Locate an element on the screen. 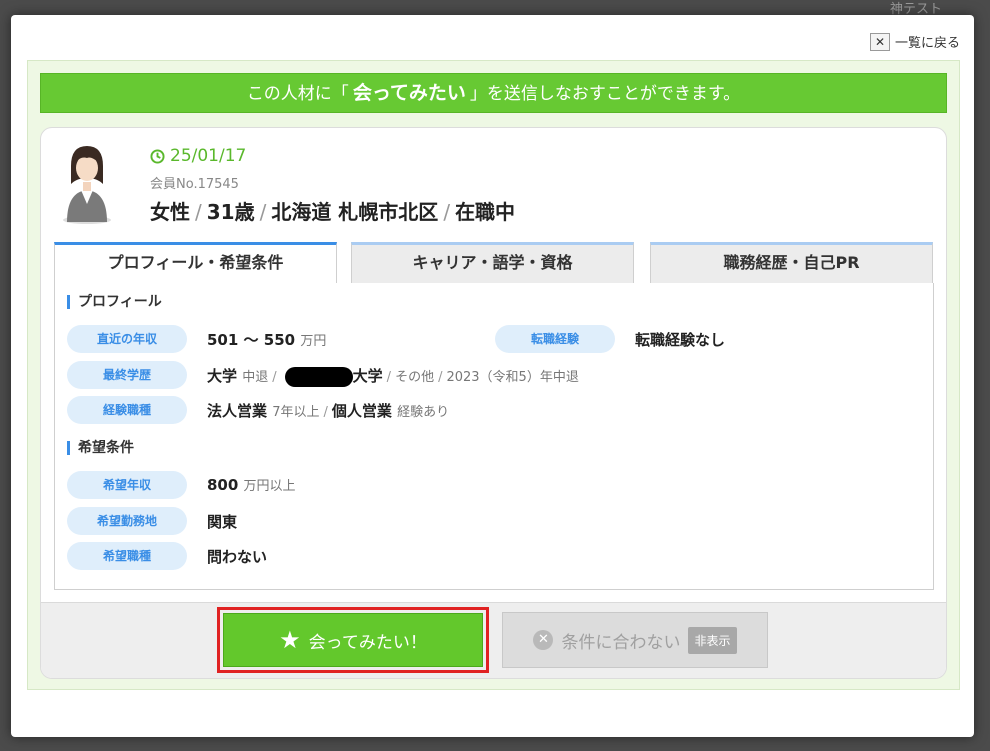  employment-status: 在職中 is located at coordinates (485, 212).